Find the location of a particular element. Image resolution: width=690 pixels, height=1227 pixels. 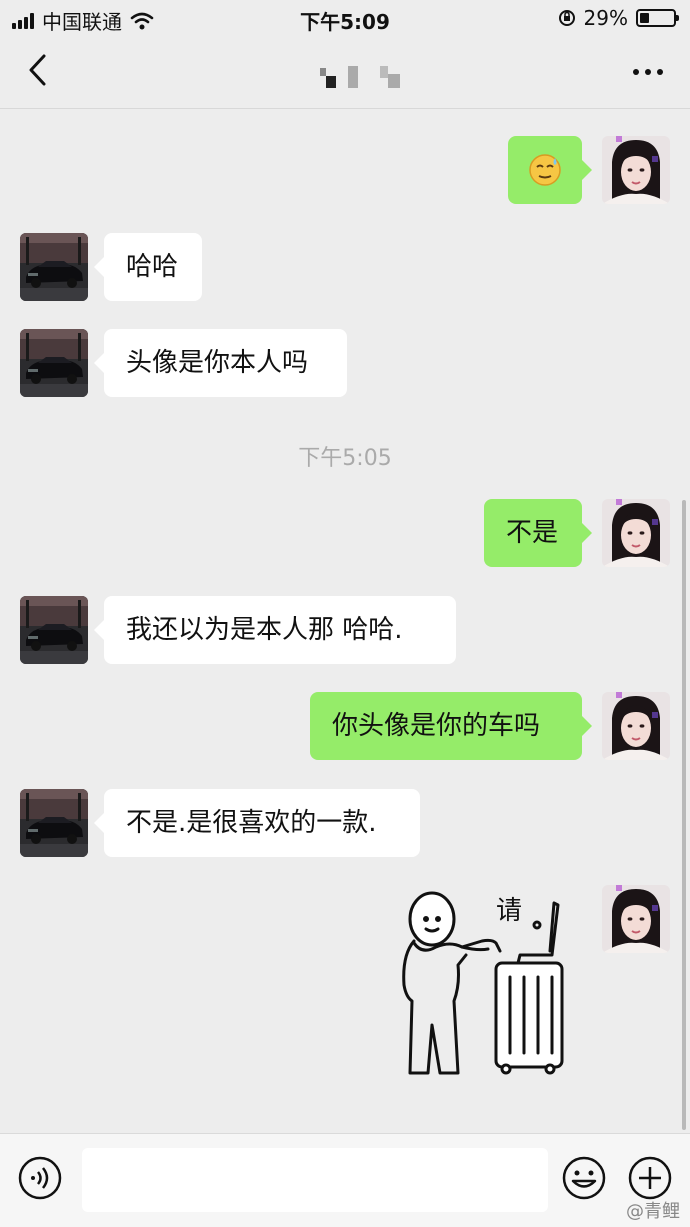

status-right: 29% is located at coordinates (618, 18).